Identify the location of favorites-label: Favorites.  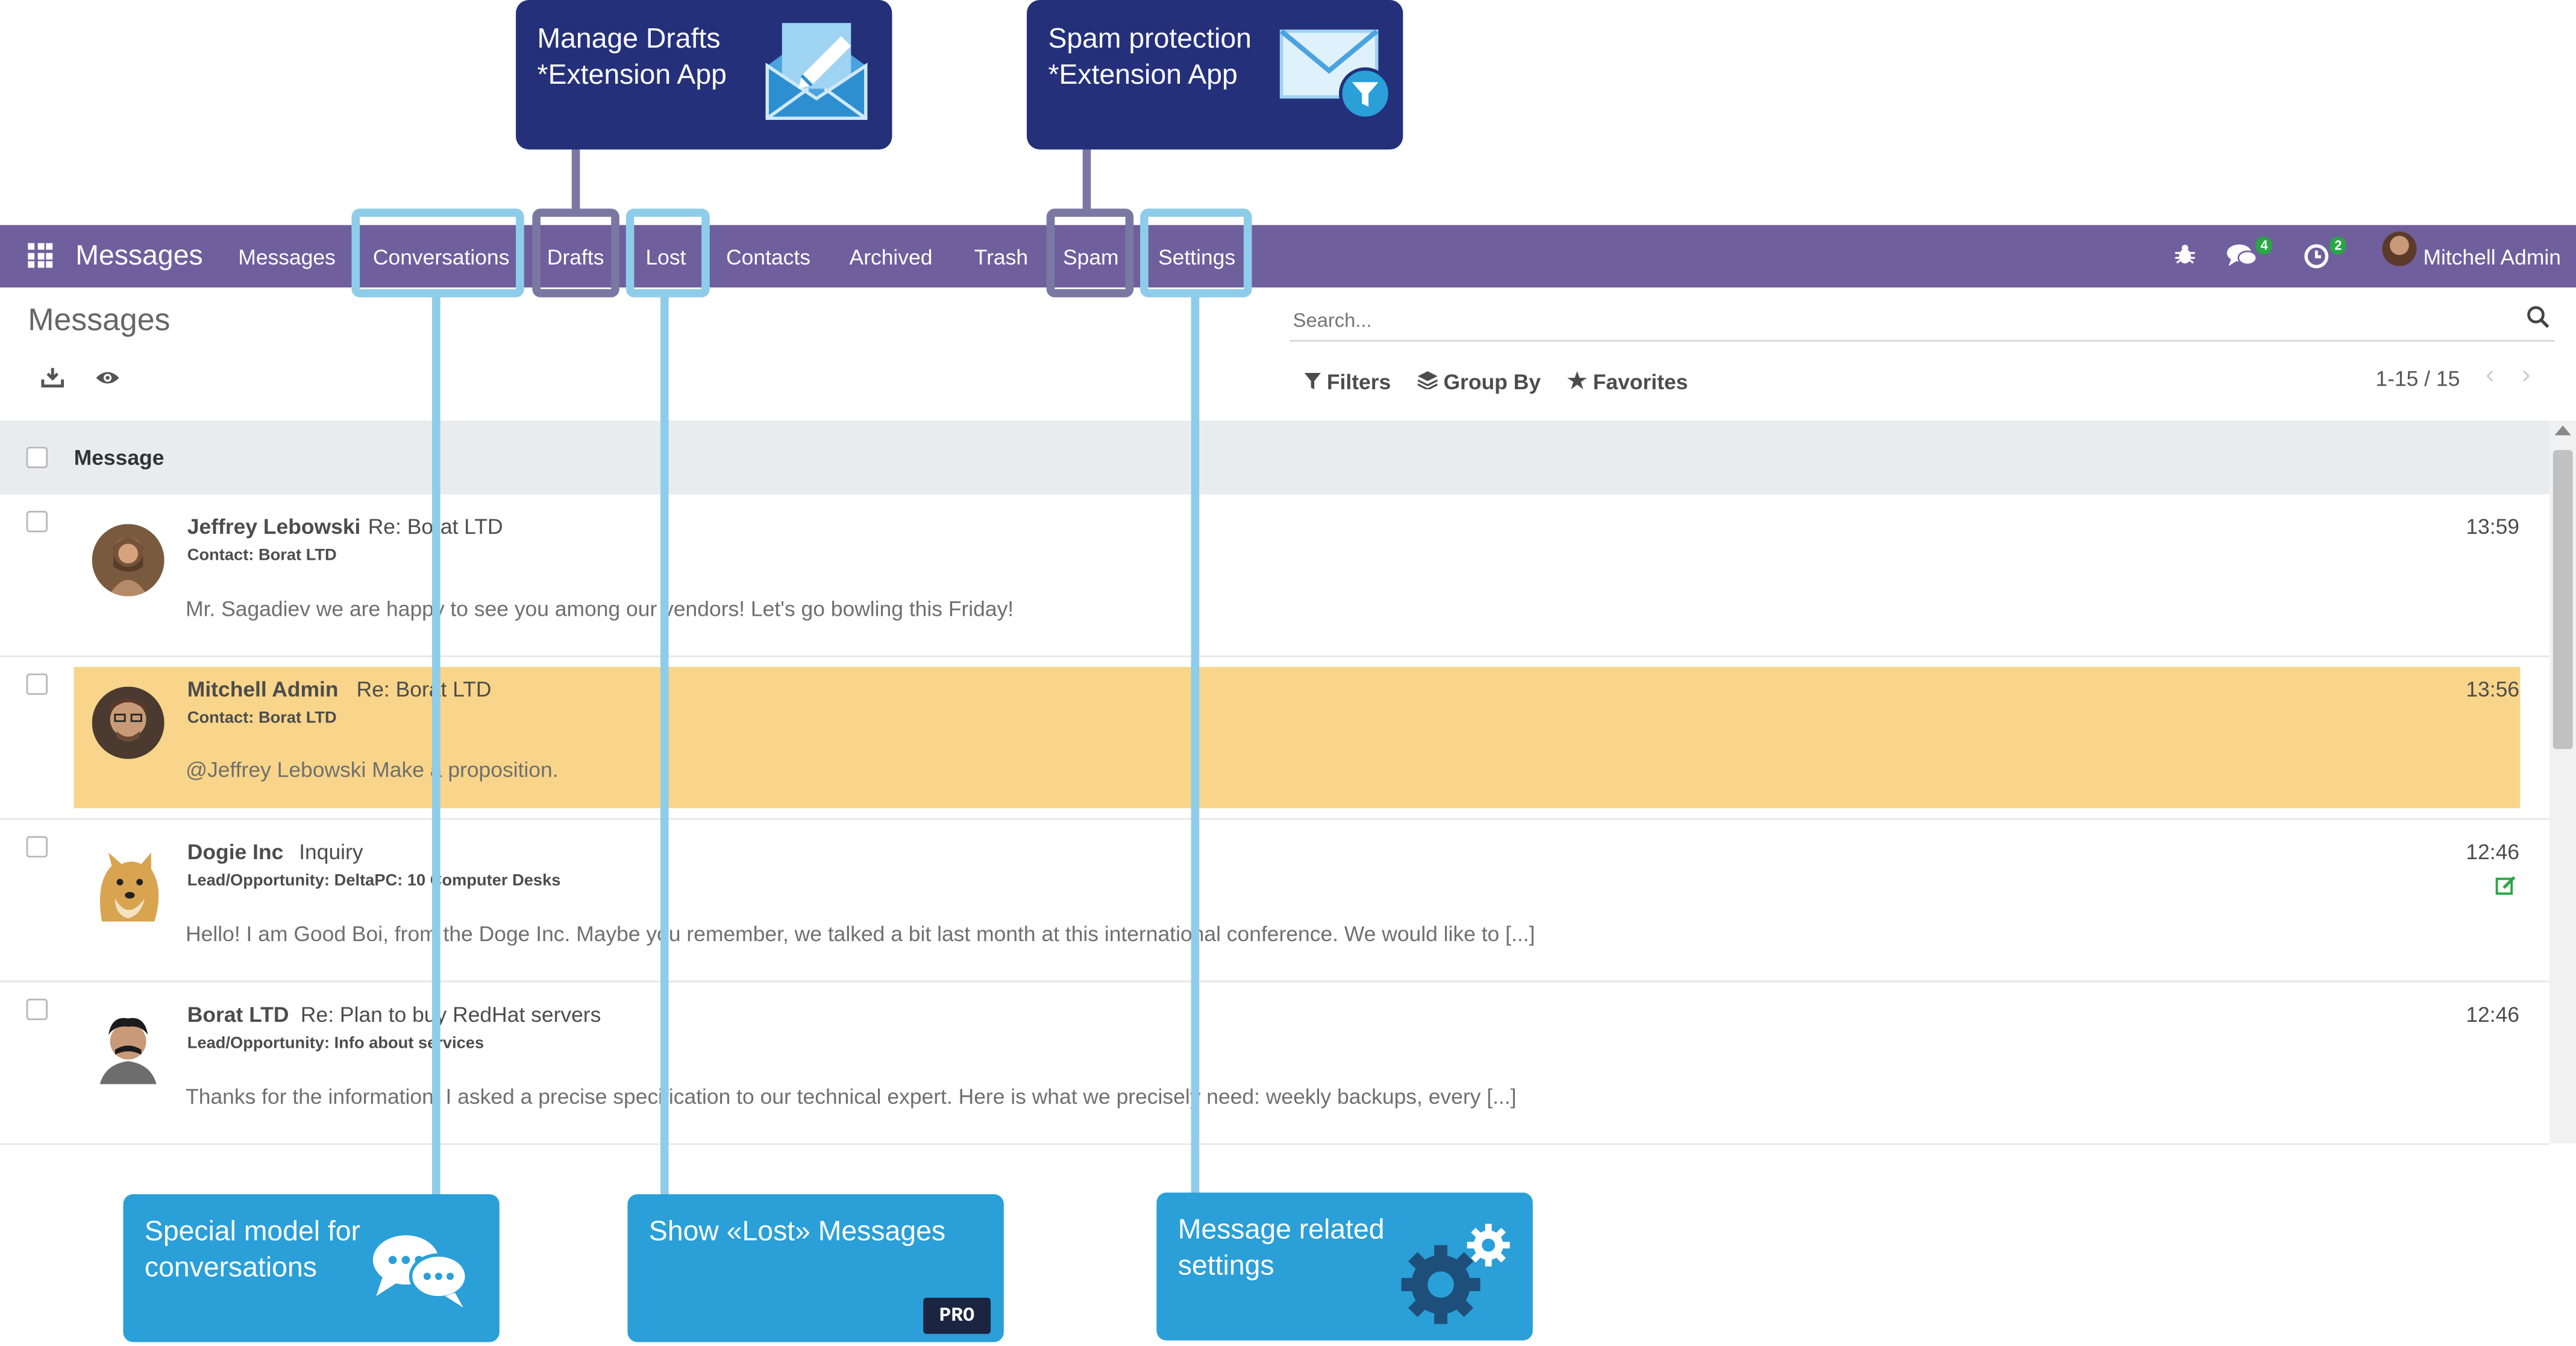
(1640, 382).